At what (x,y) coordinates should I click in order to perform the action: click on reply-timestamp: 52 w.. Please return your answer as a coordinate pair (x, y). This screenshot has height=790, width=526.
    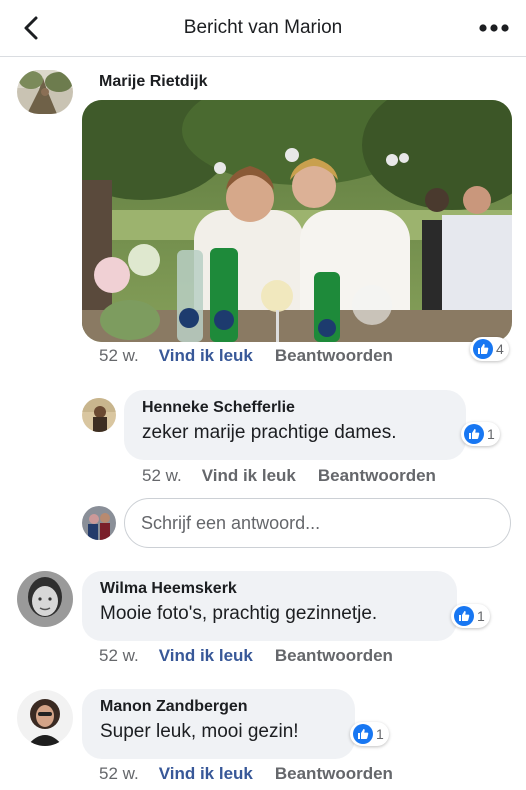
    Looking at the image, I should click on (162, 475).